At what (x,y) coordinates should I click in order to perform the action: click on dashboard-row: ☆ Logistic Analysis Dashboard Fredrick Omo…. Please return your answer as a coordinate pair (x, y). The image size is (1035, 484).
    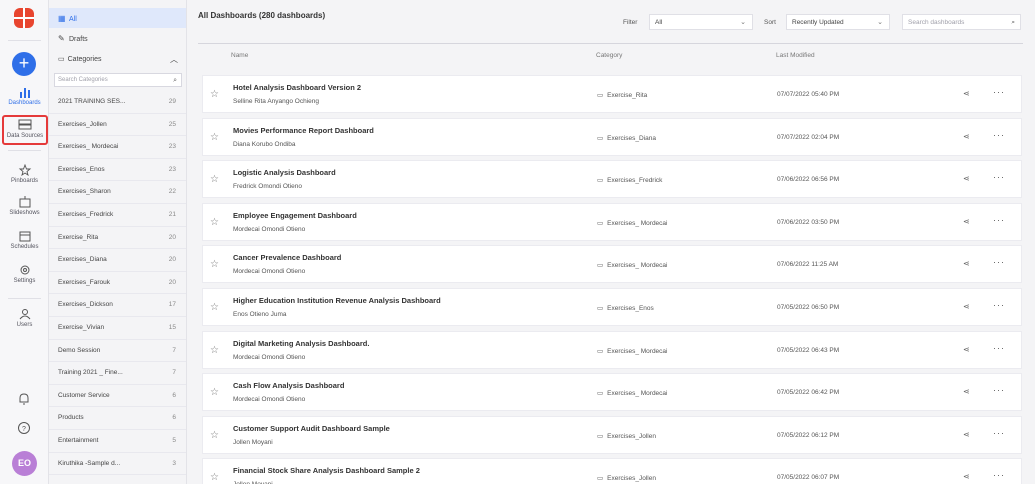
    Looking at the image, I should click on (612, 179).